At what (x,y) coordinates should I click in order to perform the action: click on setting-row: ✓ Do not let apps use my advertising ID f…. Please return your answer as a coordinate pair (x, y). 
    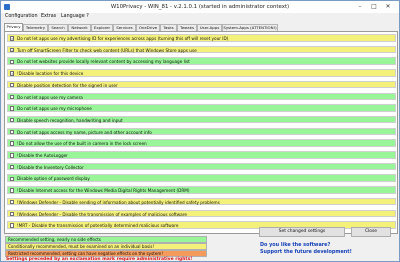
    Looking at the image, I should click on (201, 38).